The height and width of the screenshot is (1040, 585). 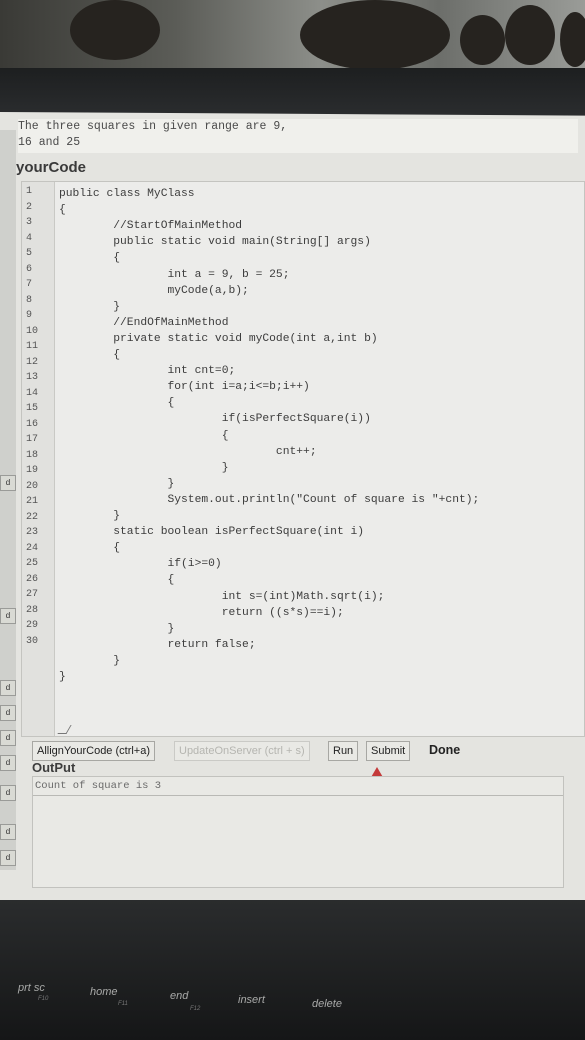 What do you see at coordinates (43, 999) in the screenshot?
I see `key-fn-label: F10` at bounding box center [43, 999].